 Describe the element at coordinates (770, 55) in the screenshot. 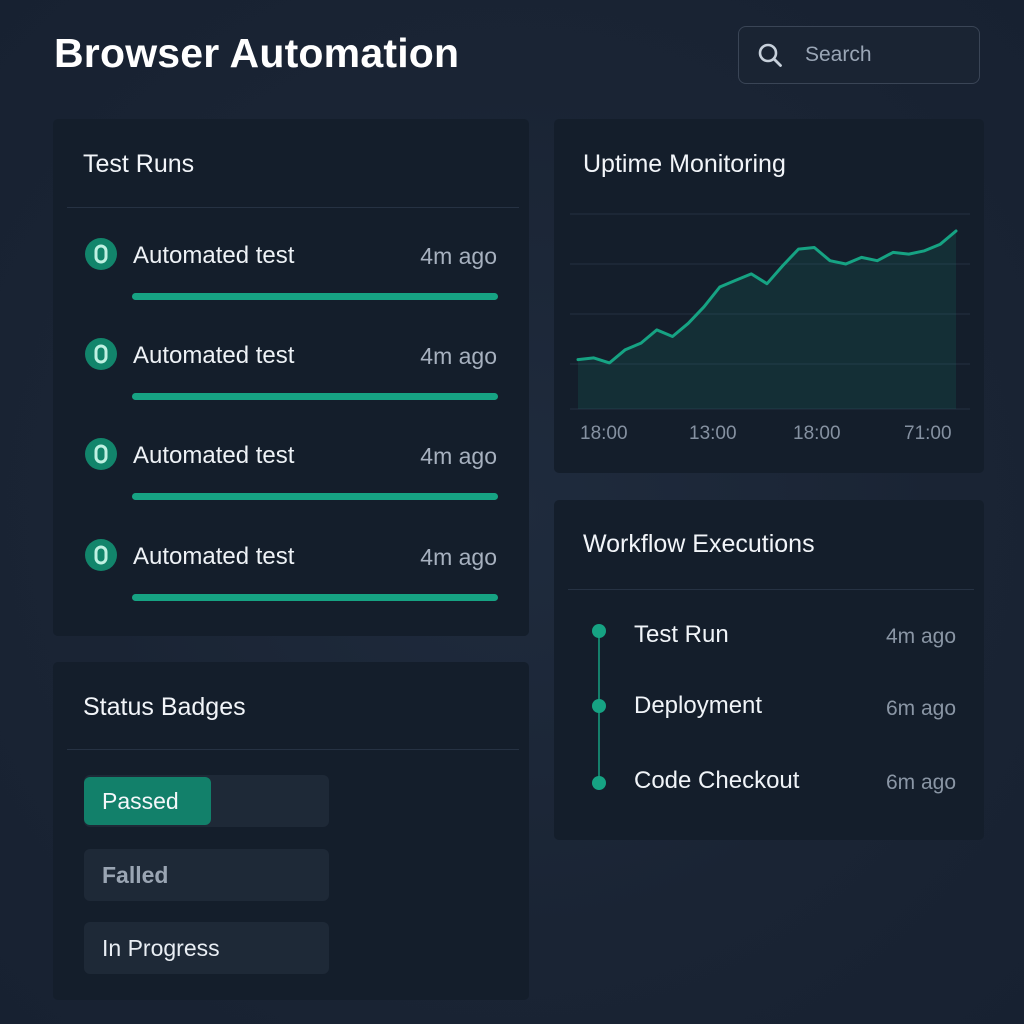

I see `search-icon` at that location.